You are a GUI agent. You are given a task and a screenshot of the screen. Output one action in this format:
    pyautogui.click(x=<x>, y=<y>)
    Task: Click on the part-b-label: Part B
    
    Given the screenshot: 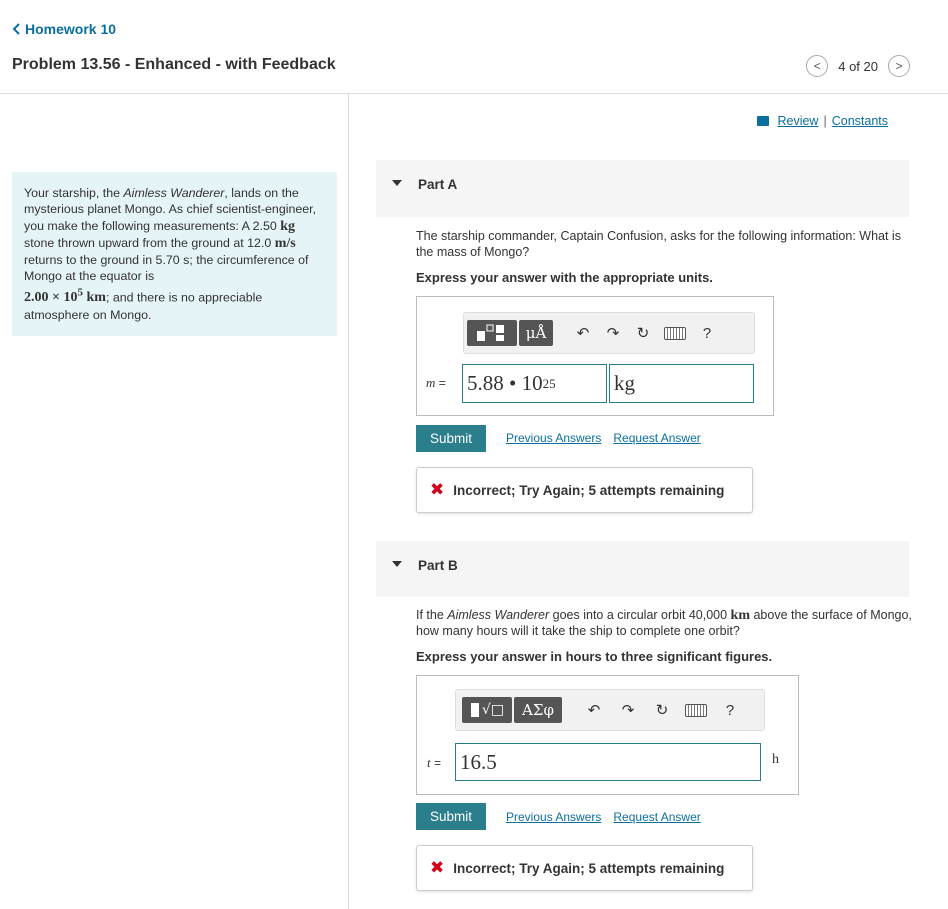 What is the action you would take?
    pyautogui.click(x=438, y=565)
    